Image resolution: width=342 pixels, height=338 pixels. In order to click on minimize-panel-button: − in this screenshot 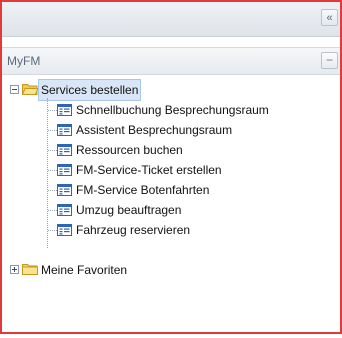, I will do `click(329, 60)`.